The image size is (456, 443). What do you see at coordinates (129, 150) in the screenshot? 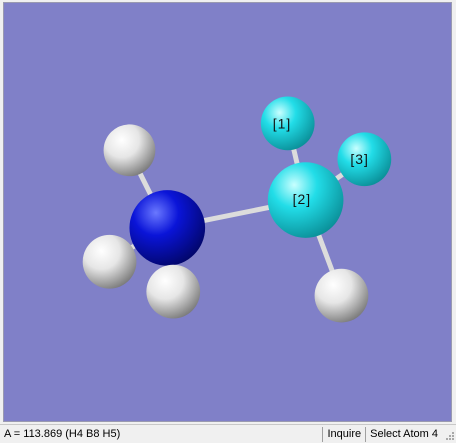
I see `atom-h-top-left` at bounding box center [129, 150].